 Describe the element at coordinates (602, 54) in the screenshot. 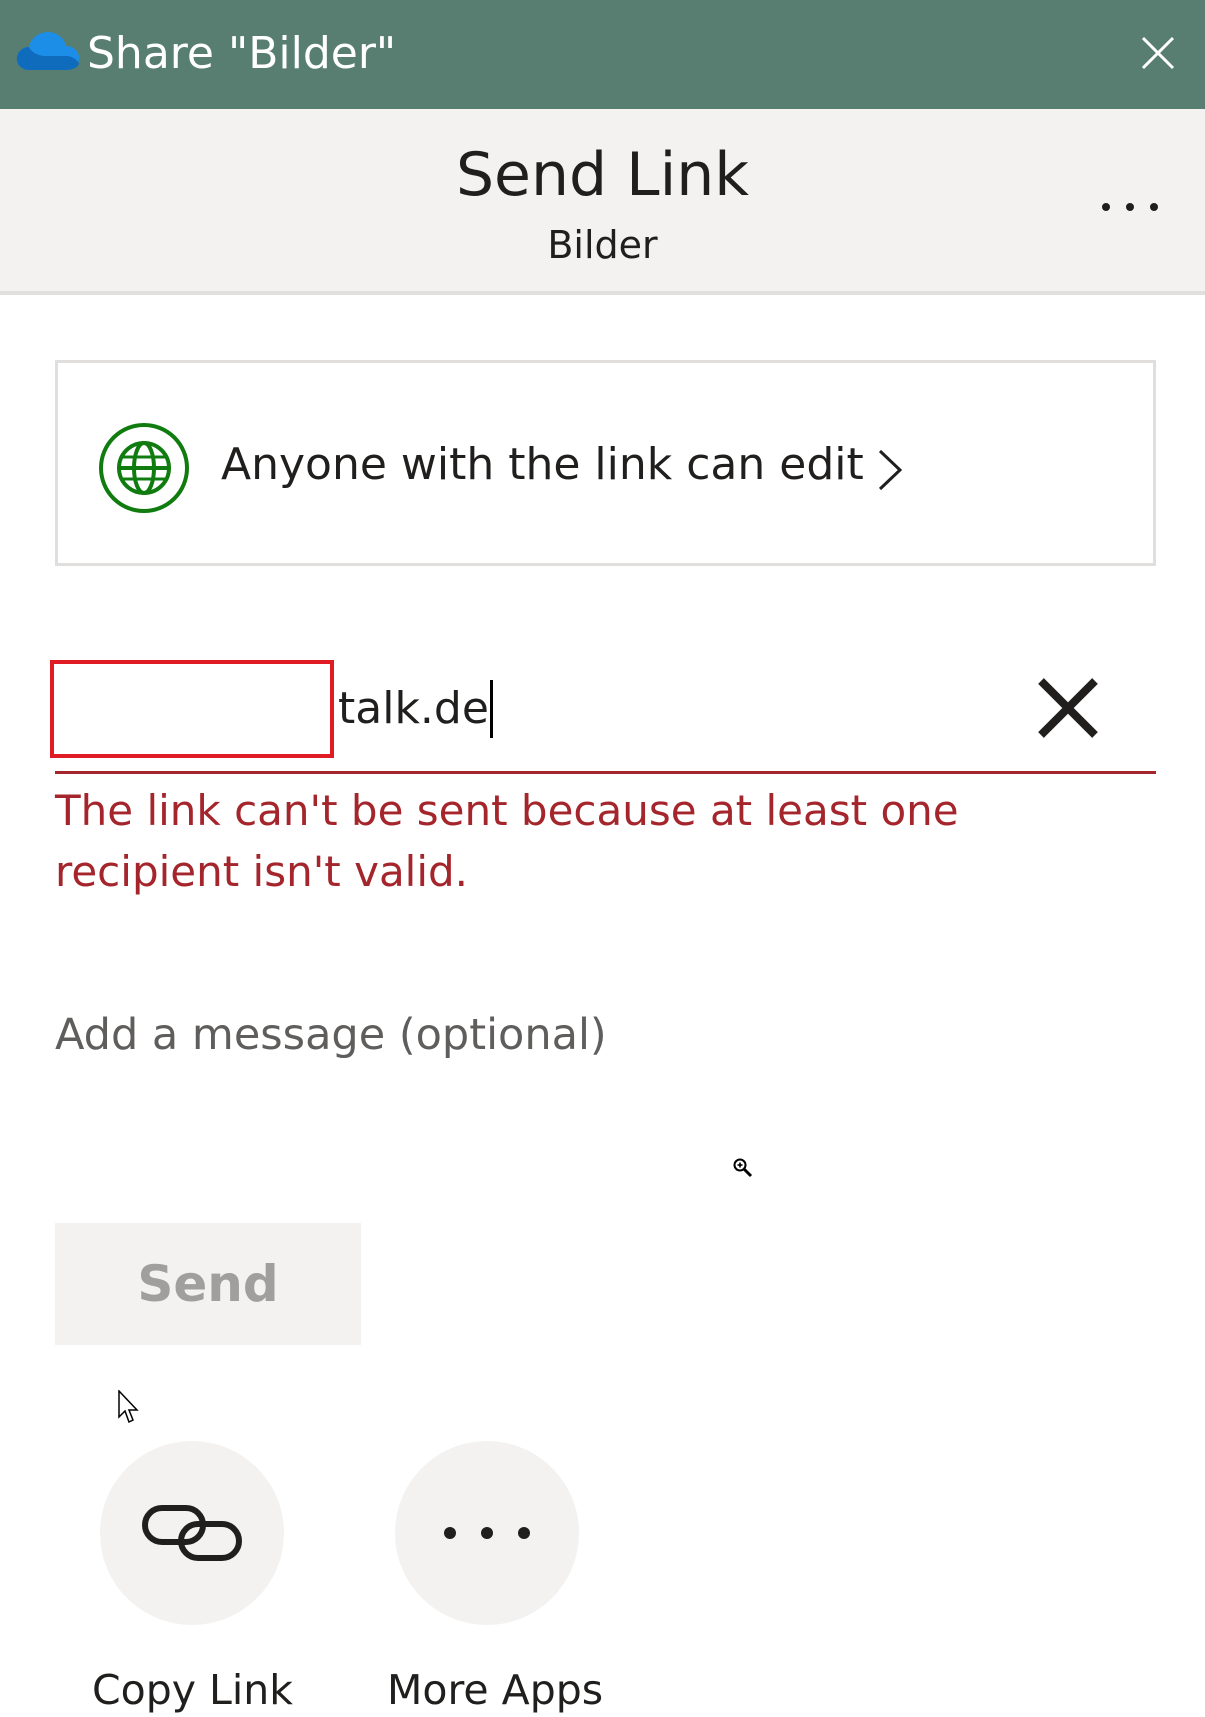

I see `title-bar: Share "Bilder"` at that location.